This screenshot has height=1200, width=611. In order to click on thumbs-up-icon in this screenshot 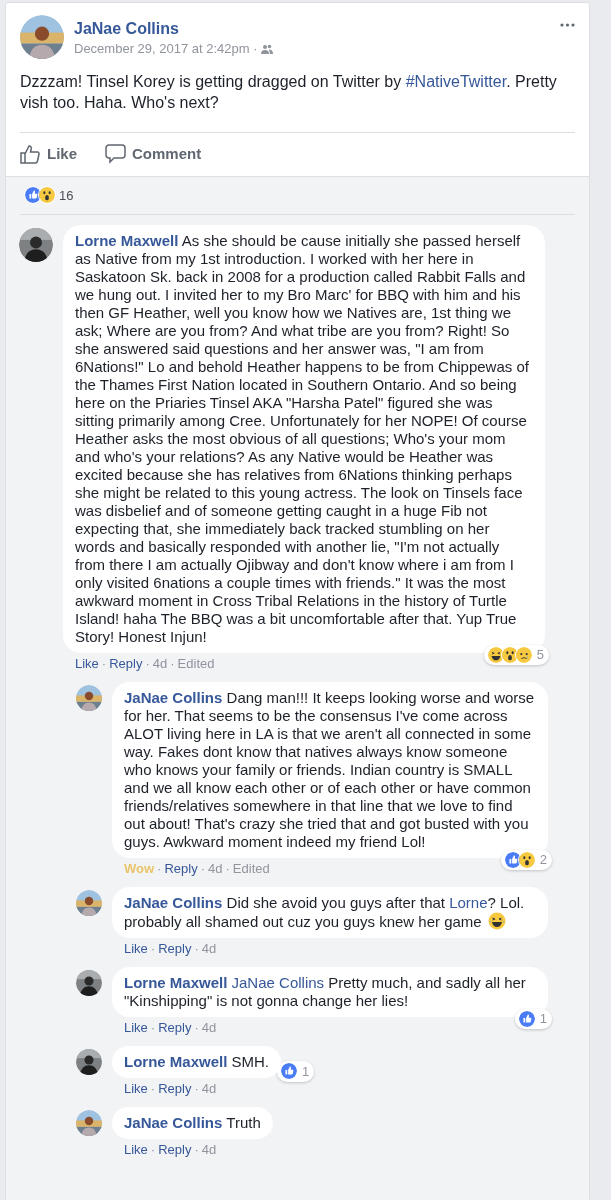, I will do `click(30, 154)`.